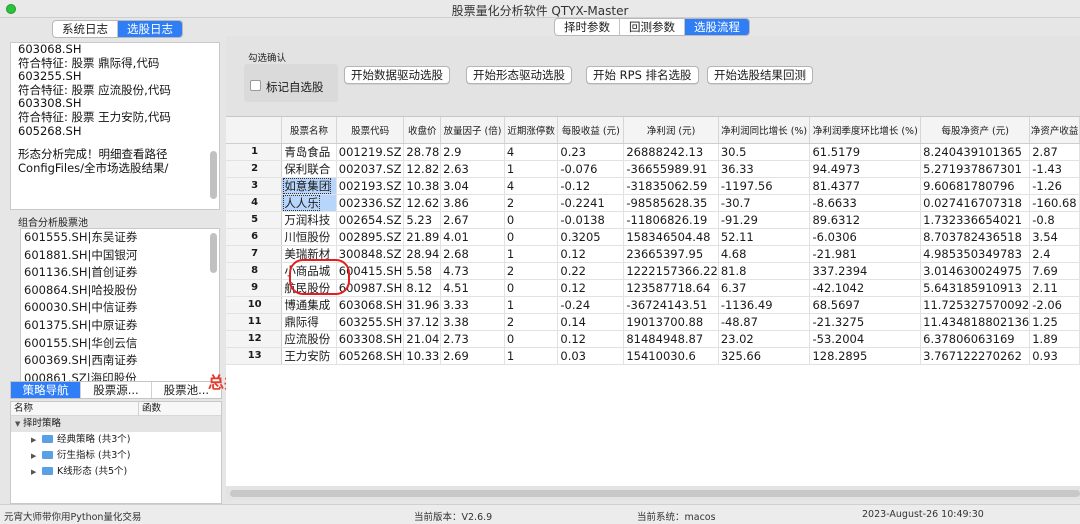 This screenshot has width=1080, height=524. What do you see at coordinates (975, 254) in the screenshot?
I see `table-cell: 4.985350349783` at bounding box center [975, 254].